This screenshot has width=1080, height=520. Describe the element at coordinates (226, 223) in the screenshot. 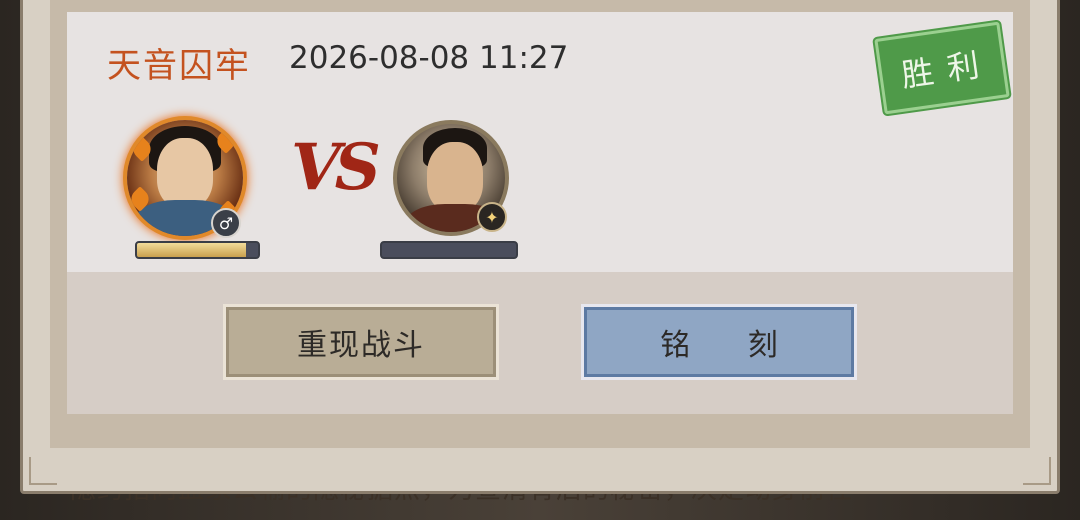

I see `male-gender-icon: ♂` at that location.